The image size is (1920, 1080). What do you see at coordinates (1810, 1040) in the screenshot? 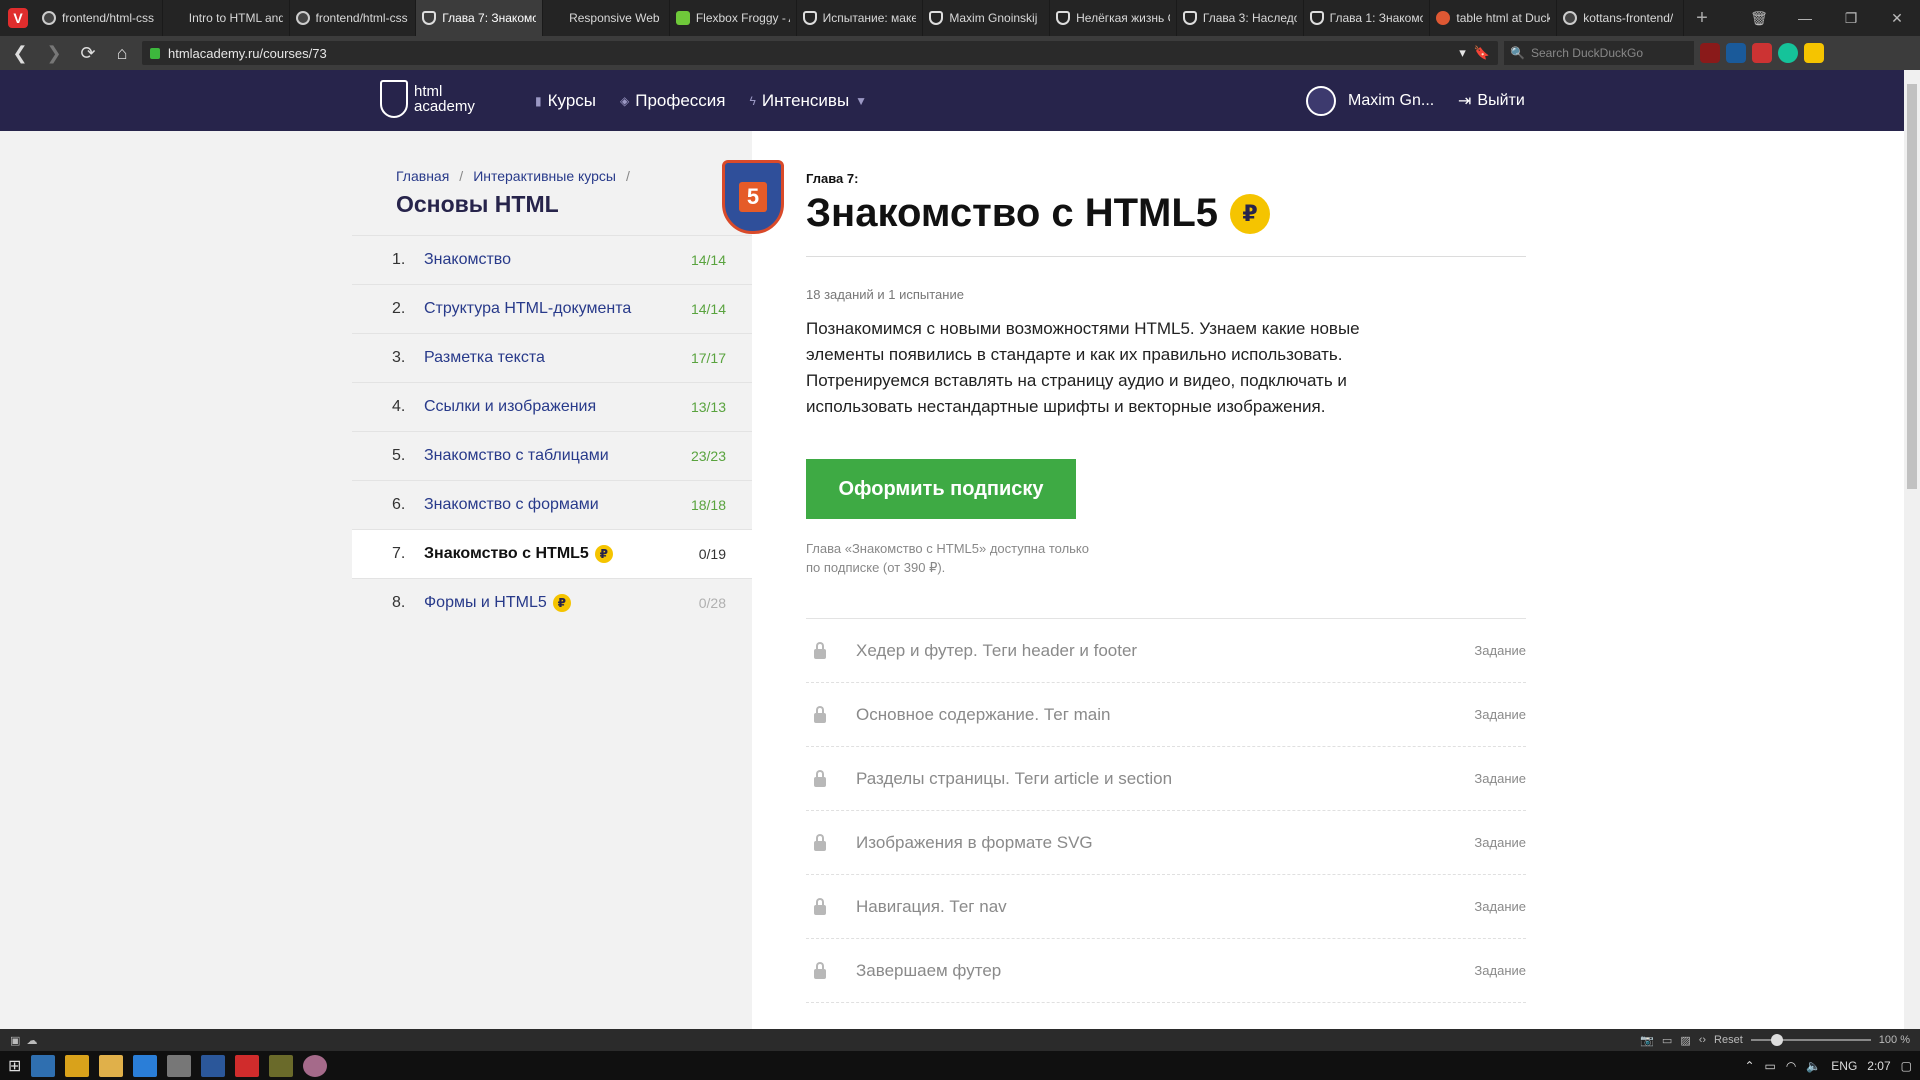
I see `zoom-slider` at bounding box center [1810, 1040].